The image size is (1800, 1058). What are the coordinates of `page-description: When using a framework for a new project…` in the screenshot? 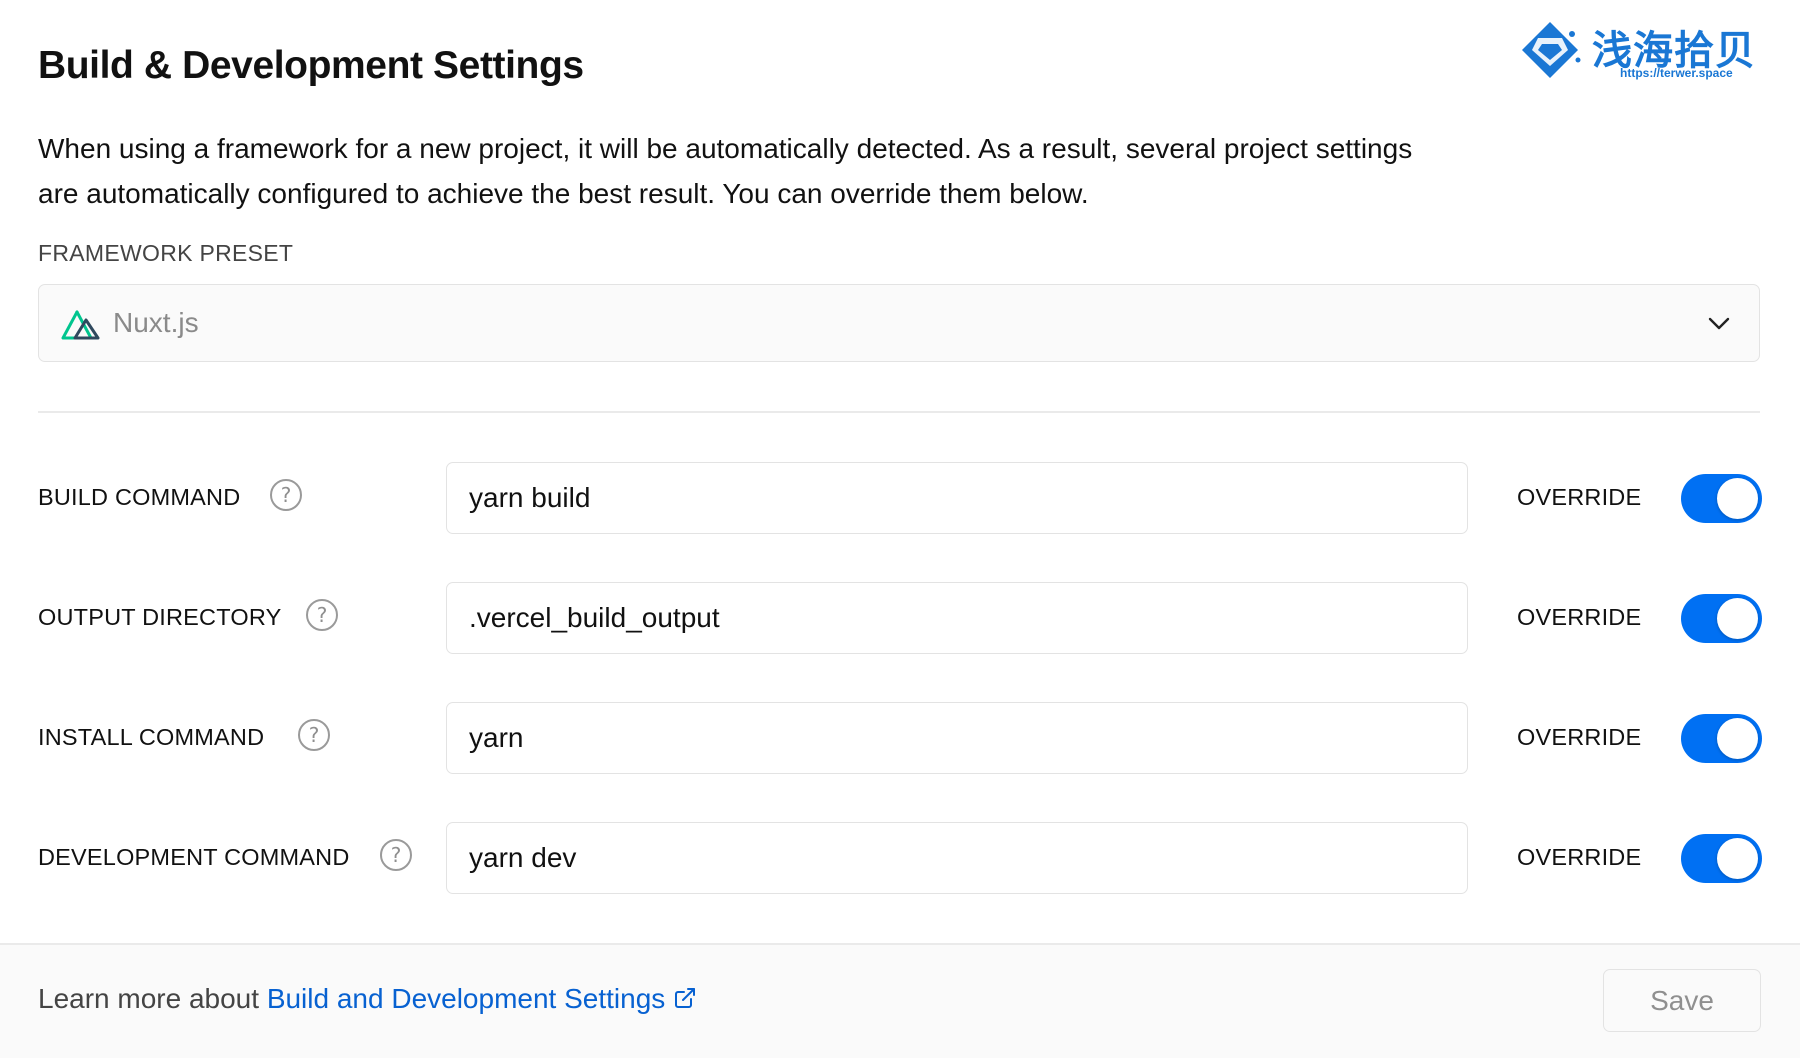 It's located at (725, 171).